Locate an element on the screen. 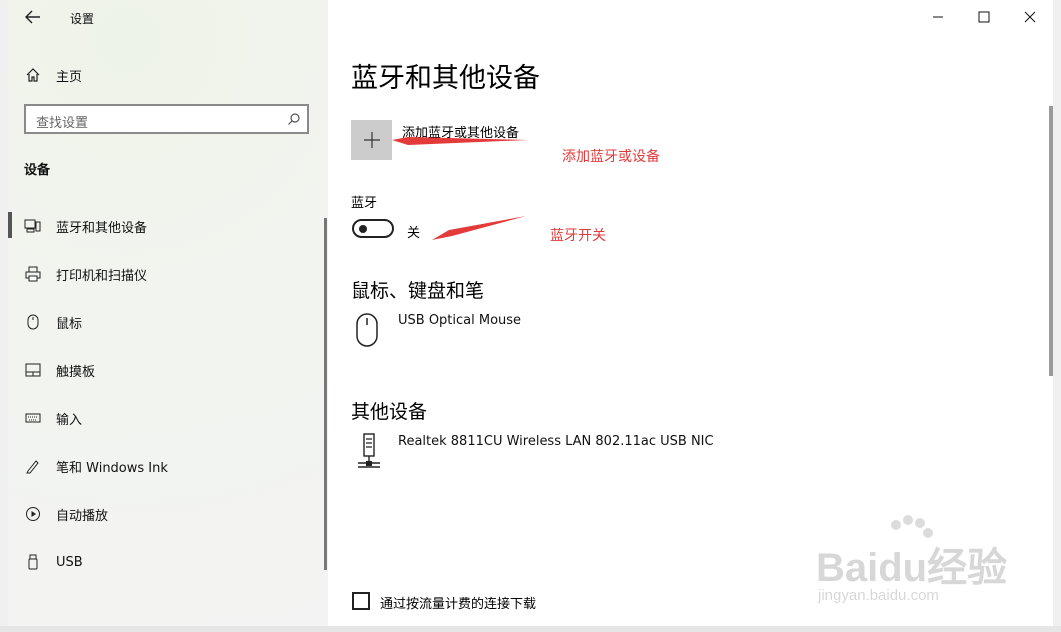 This screenshot has height=632, width=1061. baidu-watermark: Baidu经验 jingyan.baidu.com is located at coordinates (908, 562).